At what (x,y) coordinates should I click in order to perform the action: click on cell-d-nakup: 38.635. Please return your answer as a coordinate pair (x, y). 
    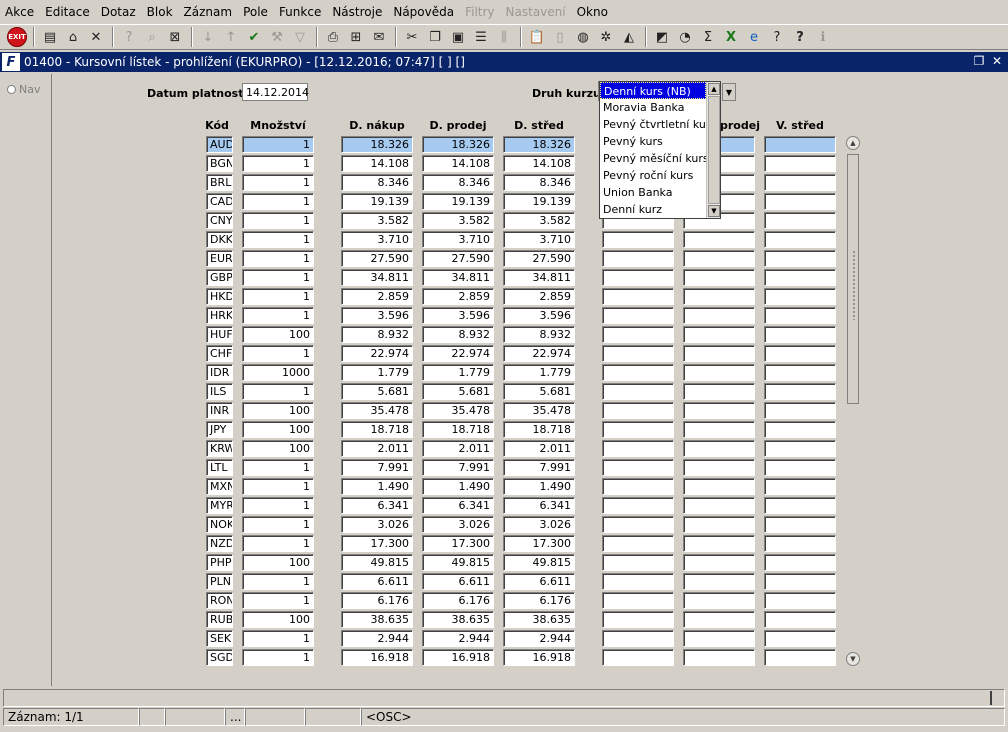
    Looking at the image, I should click on (377, 619).